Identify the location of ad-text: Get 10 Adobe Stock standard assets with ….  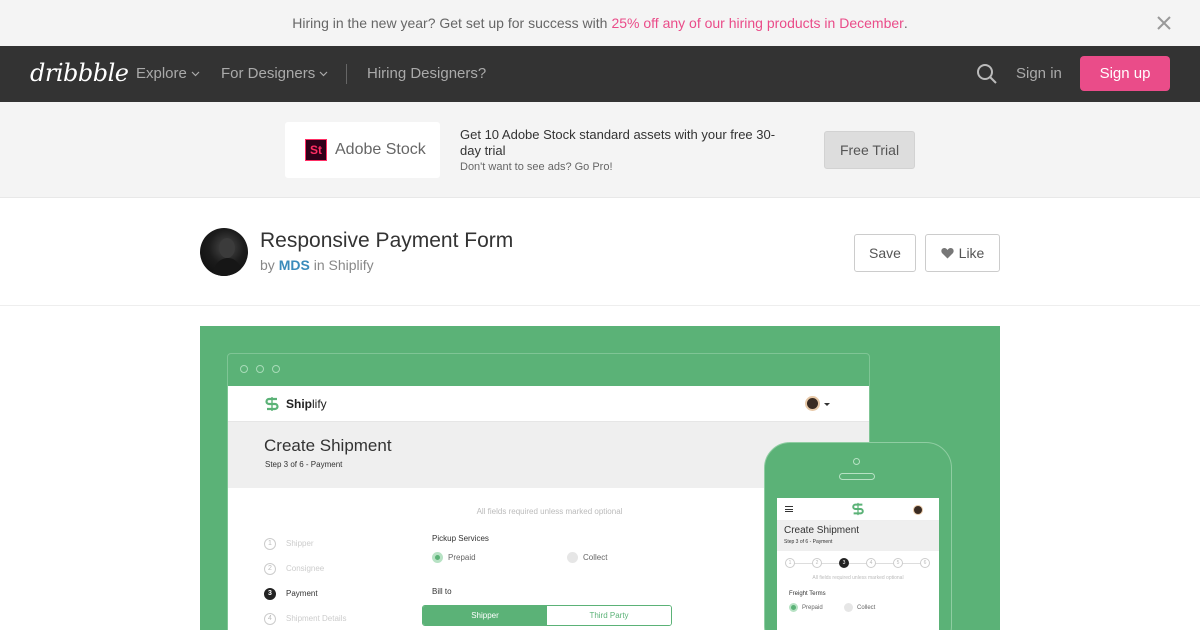
(620, 143).